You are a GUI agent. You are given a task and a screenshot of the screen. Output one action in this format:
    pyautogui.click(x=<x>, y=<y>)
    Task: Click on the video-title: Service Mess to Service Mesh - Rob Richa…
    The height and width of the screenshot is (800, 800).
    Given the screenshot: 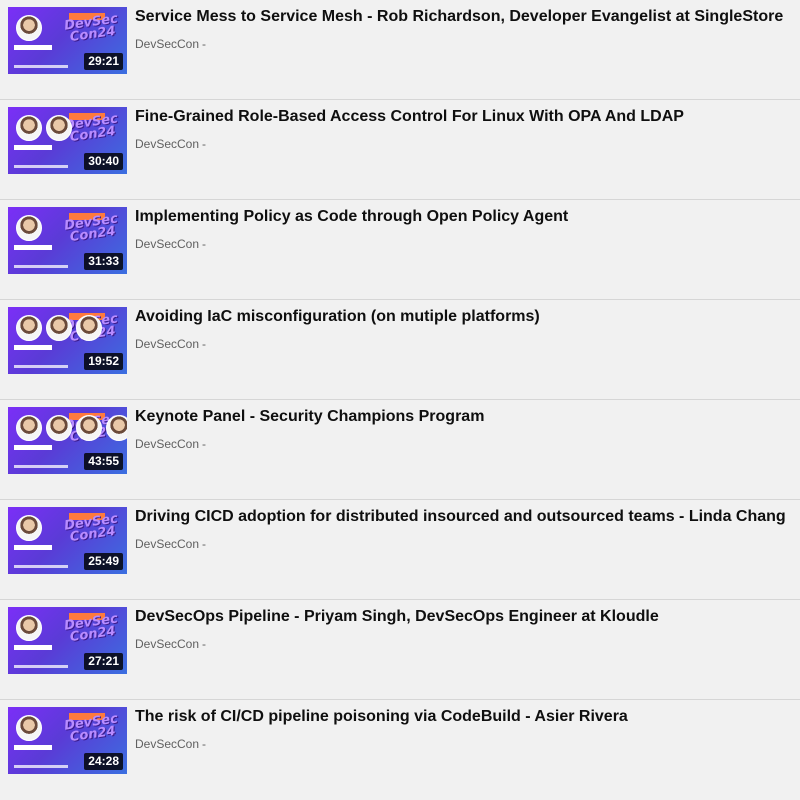 What is the action you would take?
    pyautogui.click(x=459, y=17)
    